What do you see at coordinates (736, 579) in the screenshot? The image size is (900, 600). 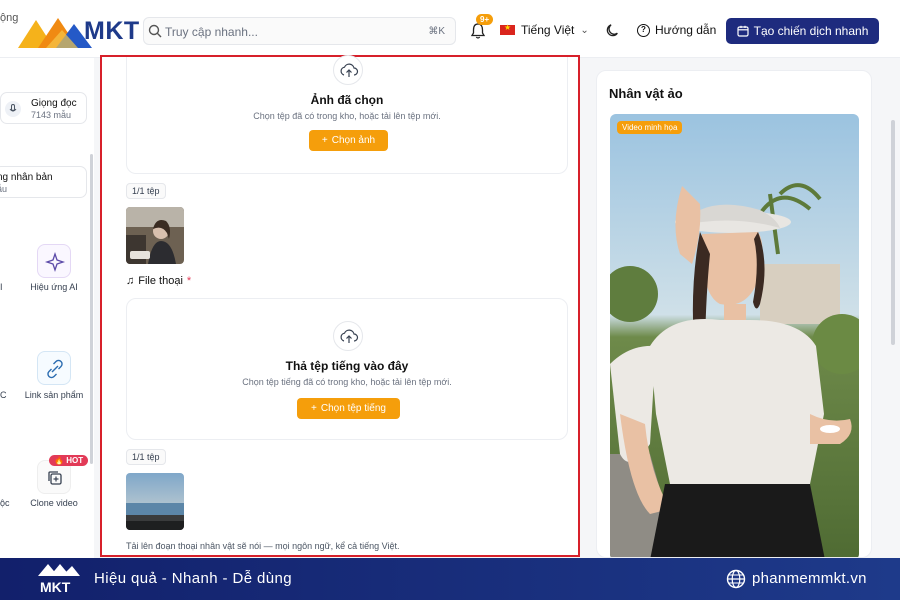 I see `globe-icon` at bounding box center [736, 579].